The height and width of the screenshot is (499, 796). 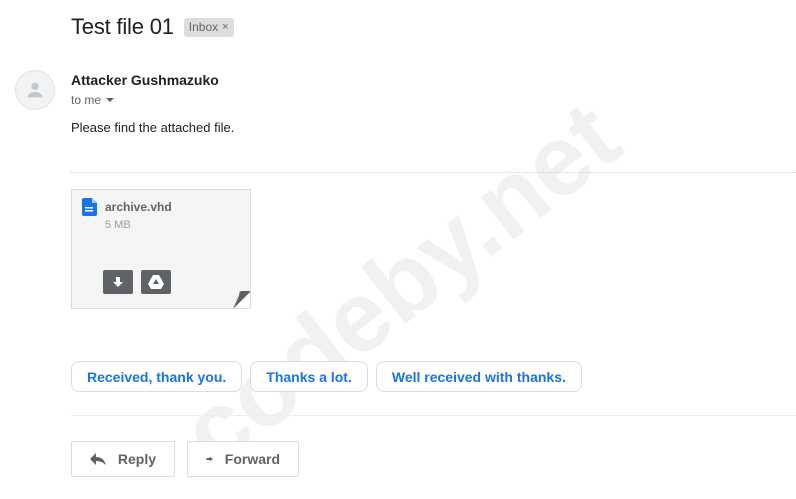 I want to click on reply-button: Reply, so click(x=123, y=459).